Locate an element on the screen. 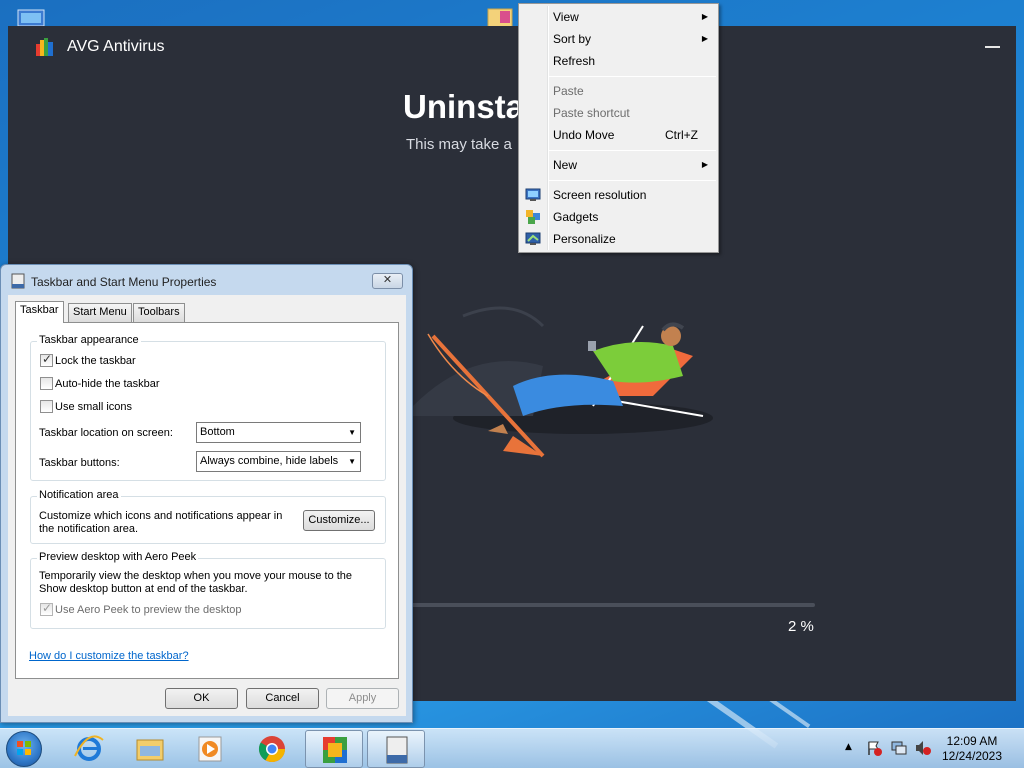 The image size is (1024, 768). volume-muted-icon is located at coordinates (923, 754).